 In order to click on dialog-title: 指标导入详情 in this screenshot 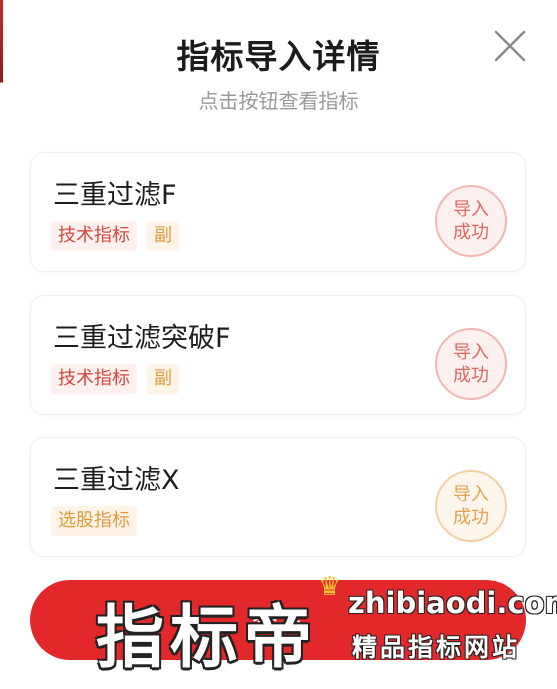, I will do `click(278, 56)`.